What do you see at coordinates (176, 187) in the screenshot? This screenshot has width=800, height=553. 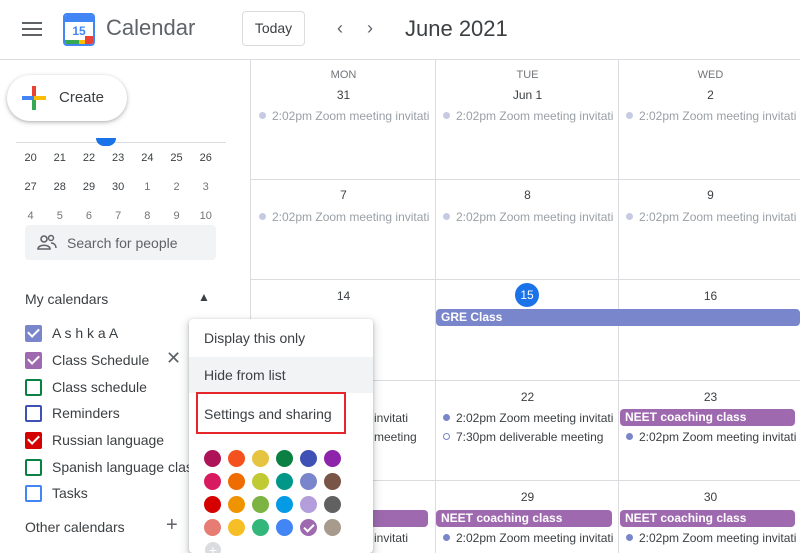 I see `mini-day: 2` at bounding box center [176, 187].